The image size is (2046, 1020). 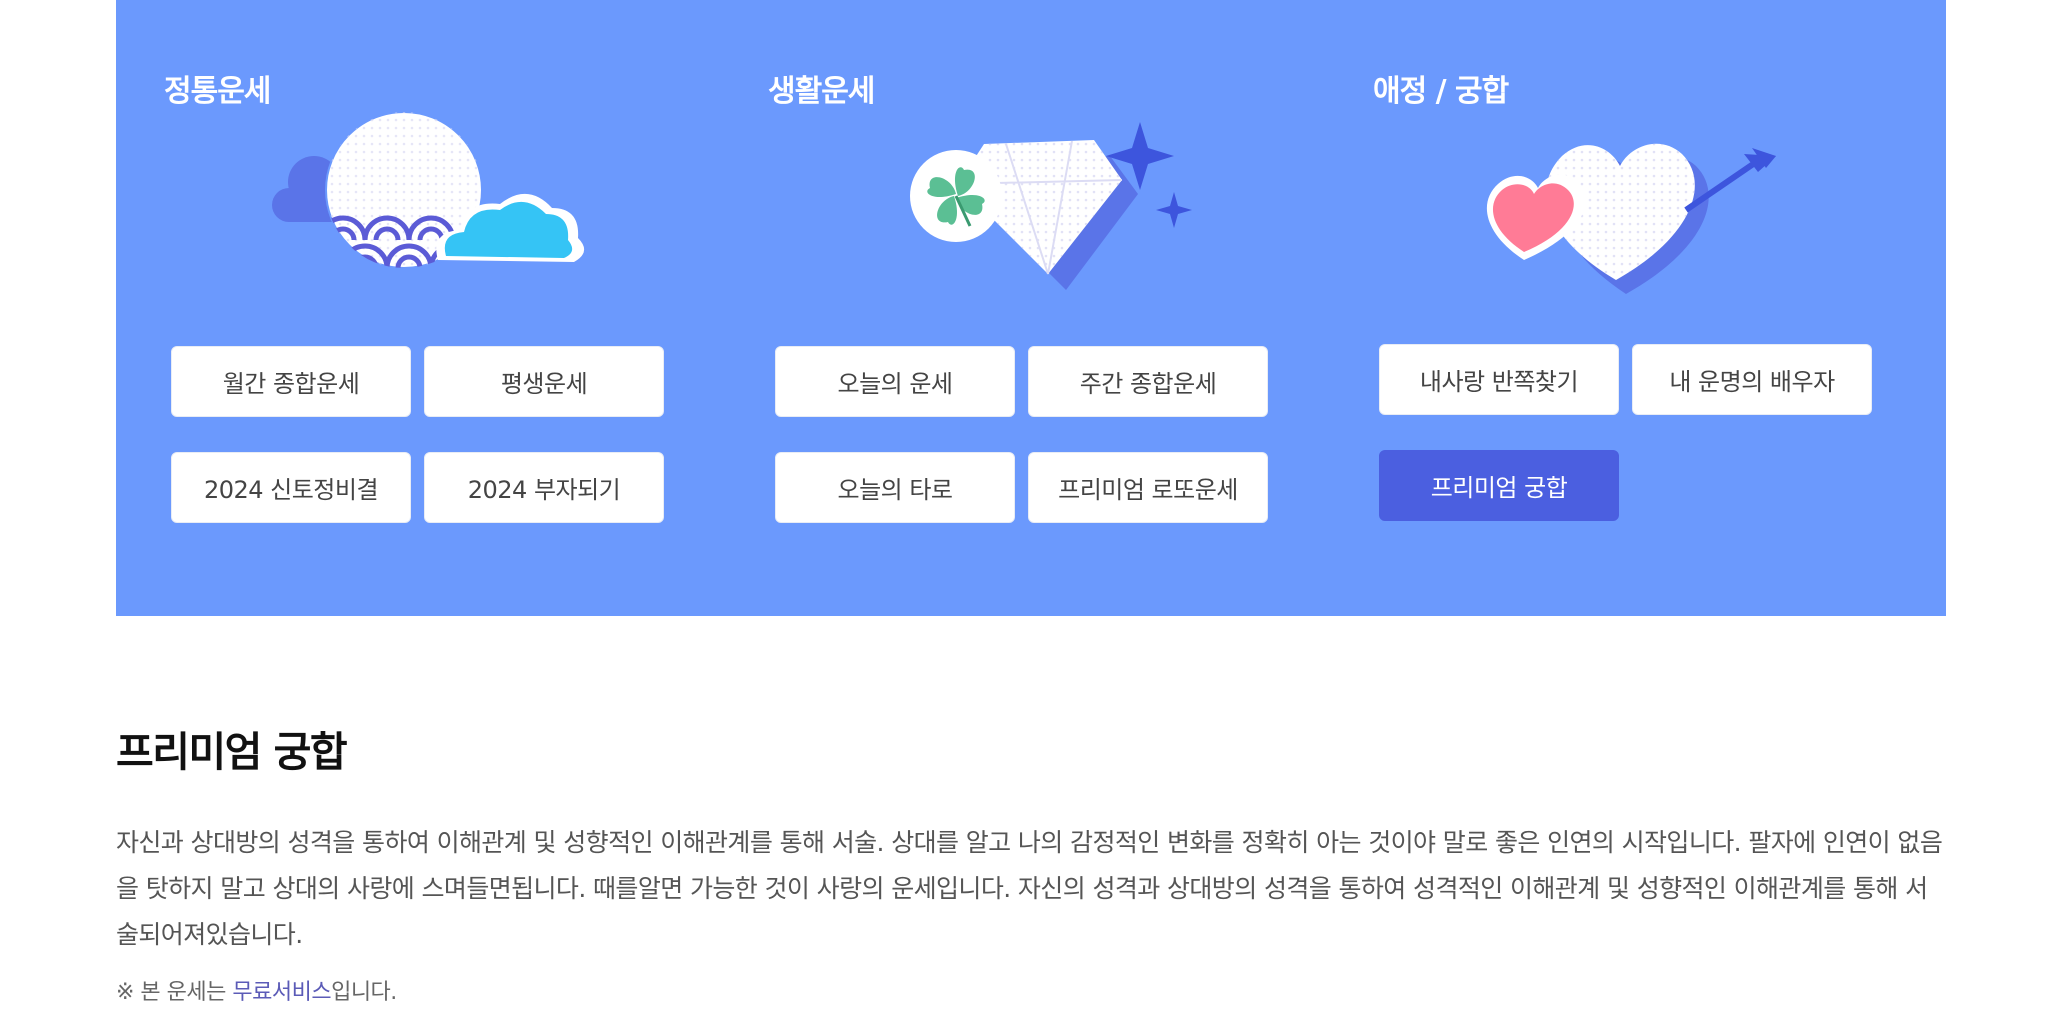 I want to click on page-title: 프리미엄 궁합, so click(x=232, y=752).